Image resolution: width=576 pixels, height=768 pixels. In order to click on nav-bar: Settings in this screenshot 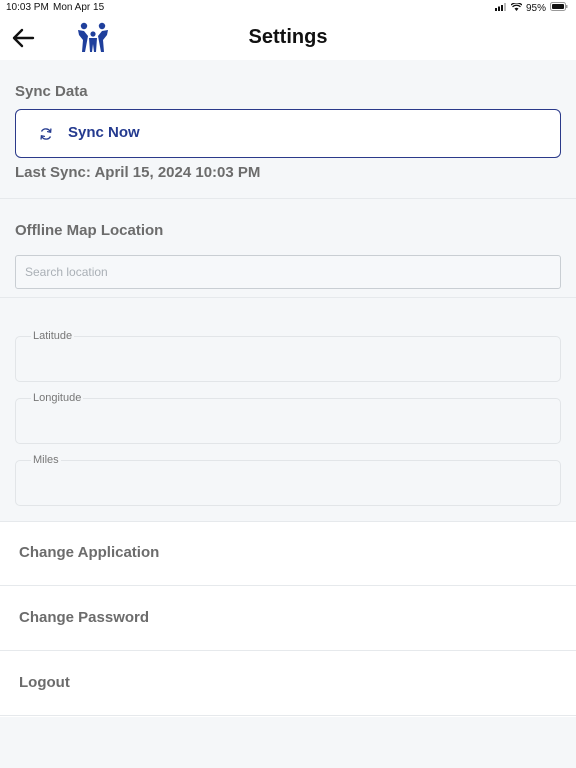, I will do `click(288, 38)`.